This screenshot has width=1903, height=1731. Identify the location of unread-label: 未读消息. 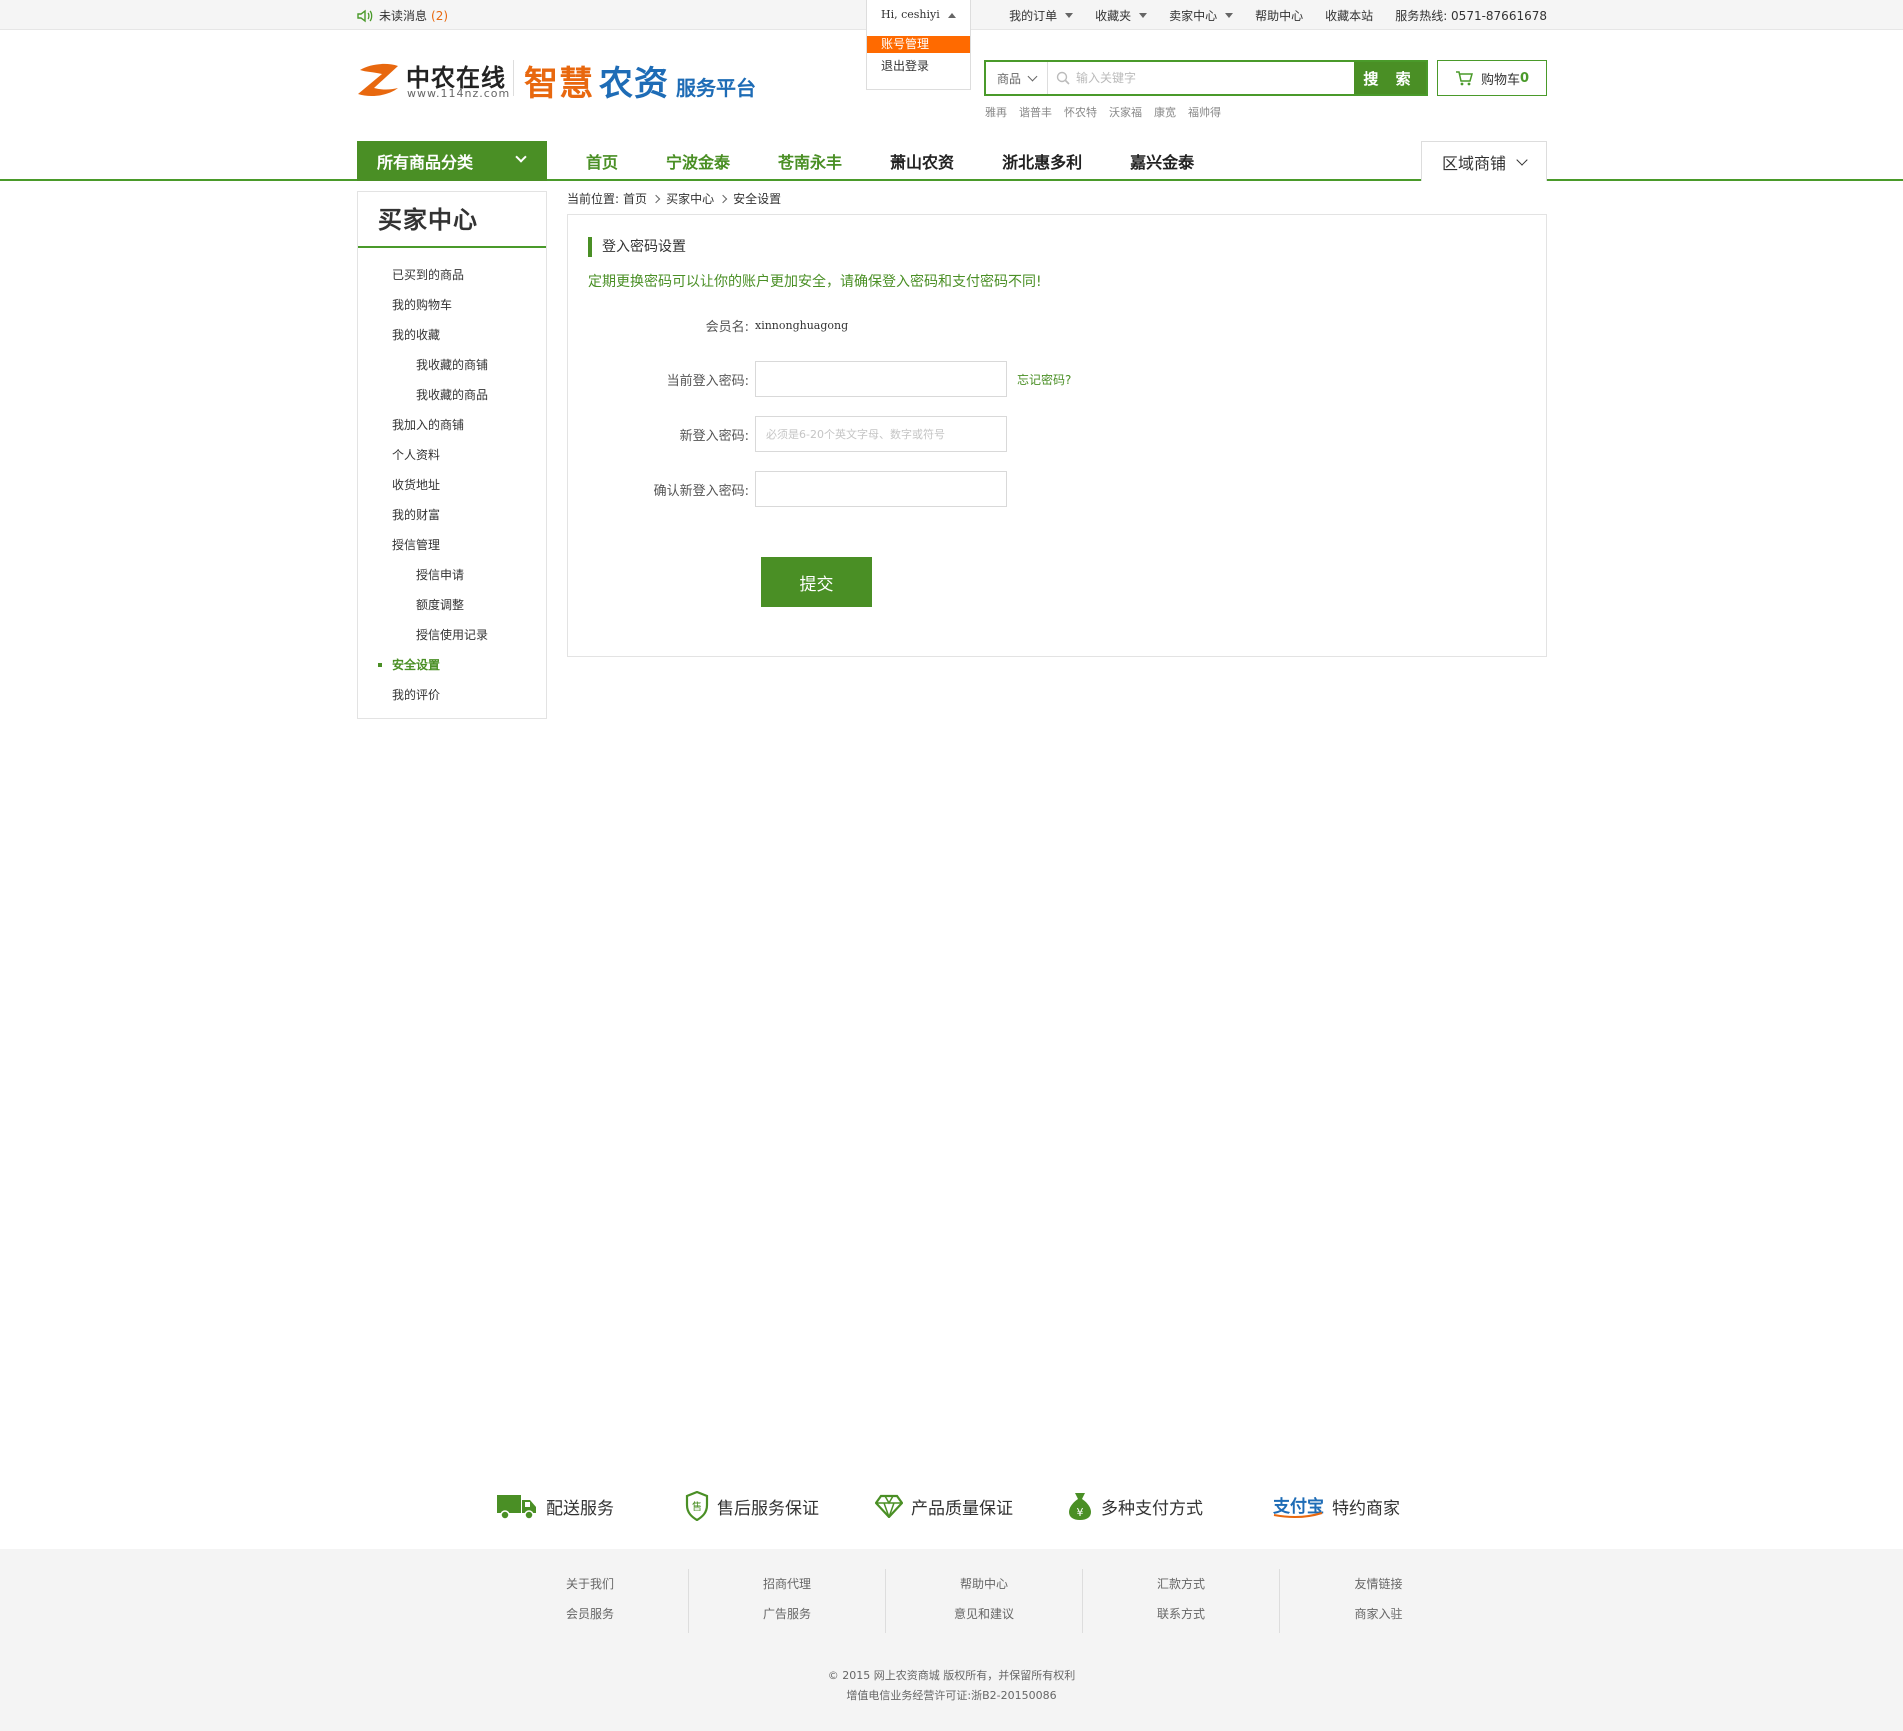
(403, 16).